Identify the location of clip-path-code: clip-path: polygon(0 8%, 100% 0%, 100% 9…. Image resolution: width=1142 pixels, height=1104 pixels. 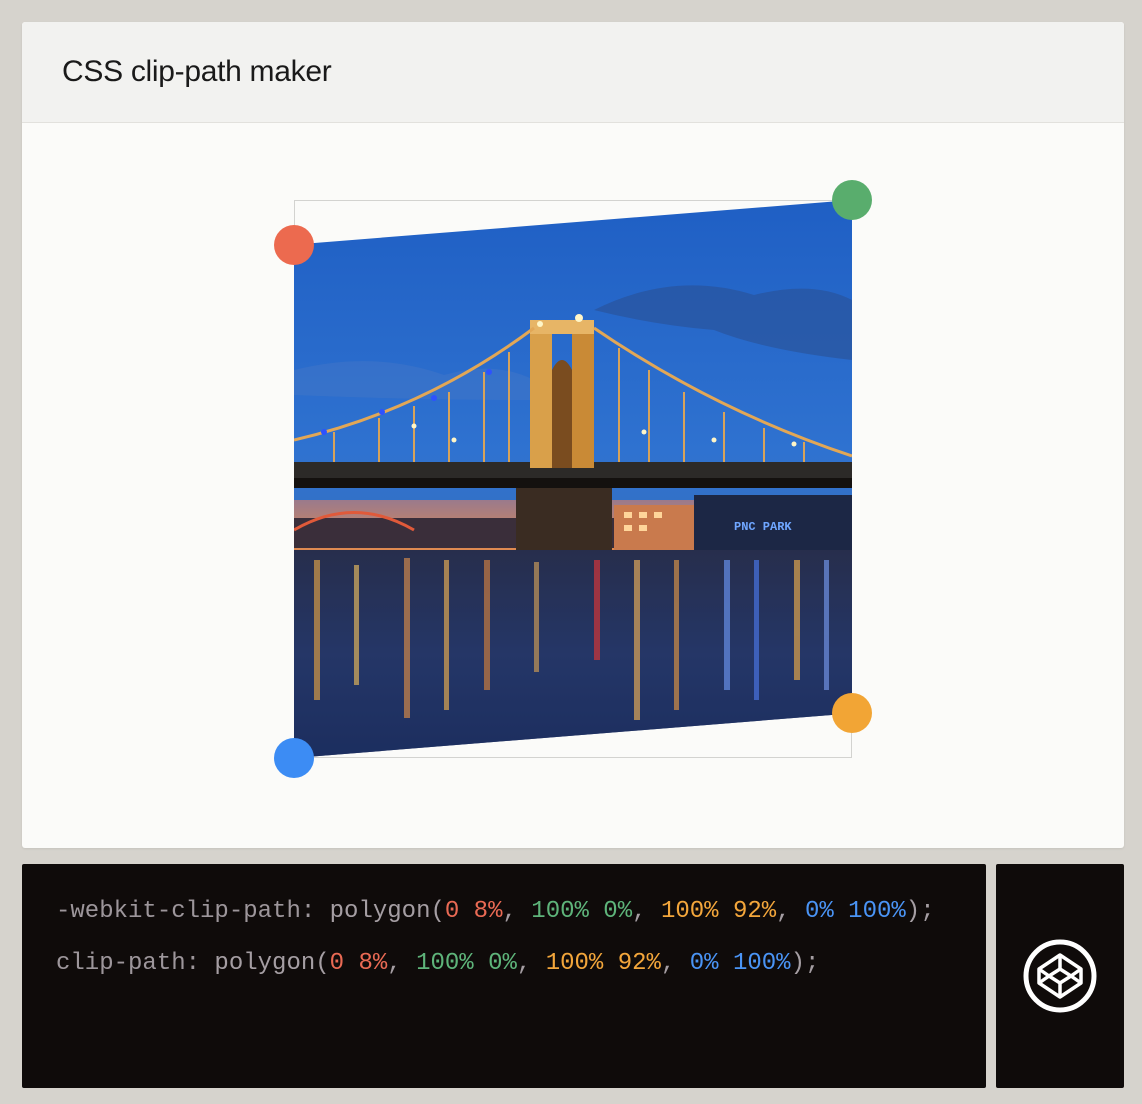
(504, 964).